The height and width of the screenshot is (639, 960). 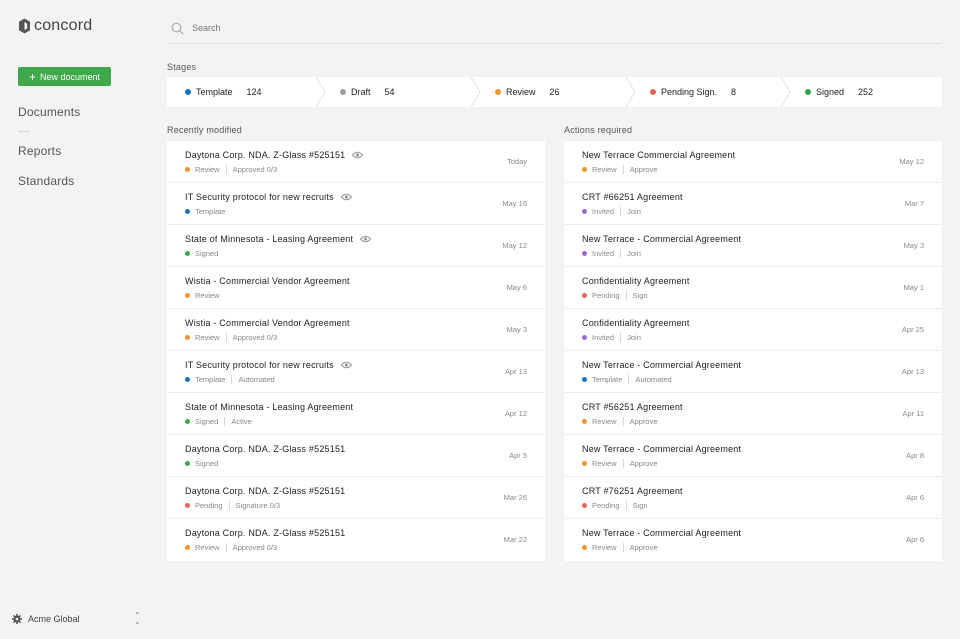 I want to click on stage-count: 252, so click(x=866, y=92).